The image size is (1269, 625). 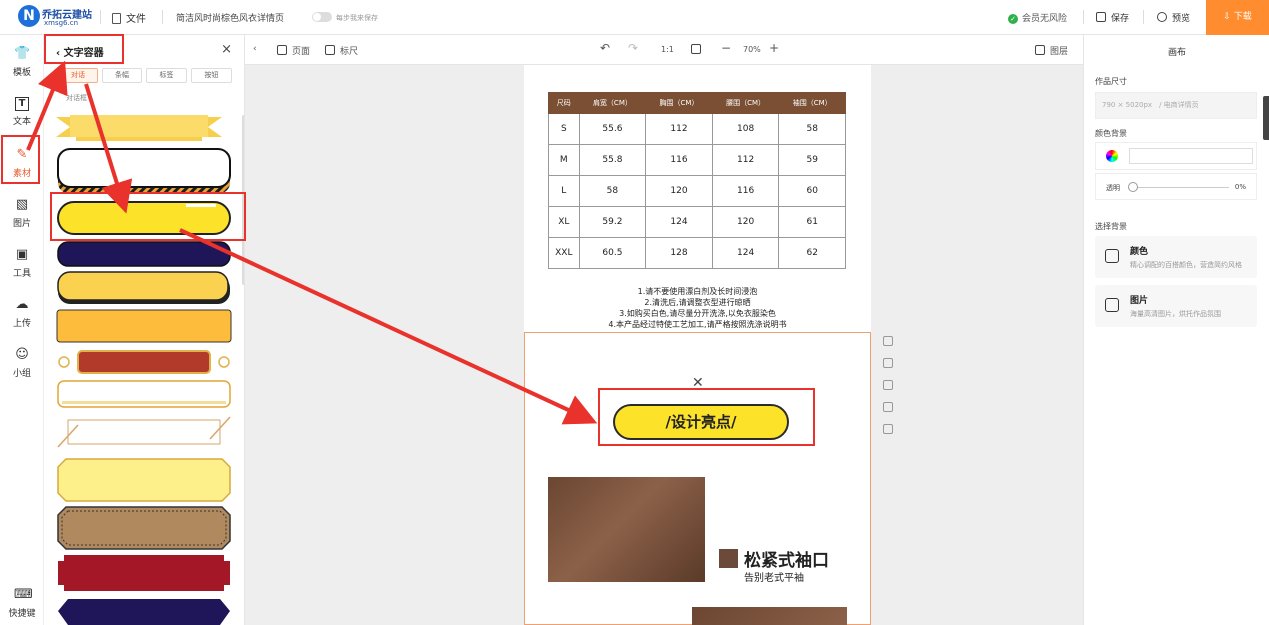 I want to click on feature-title: 松紧式袖口, so click(x=786, y=558).